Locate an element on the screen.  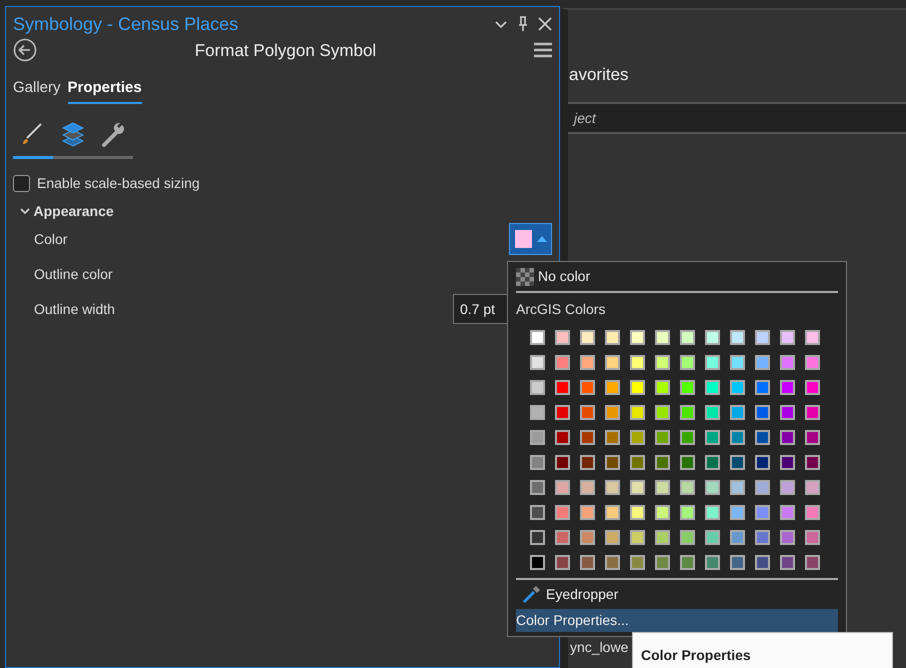
back-icon is located at coordinates (25, 50).